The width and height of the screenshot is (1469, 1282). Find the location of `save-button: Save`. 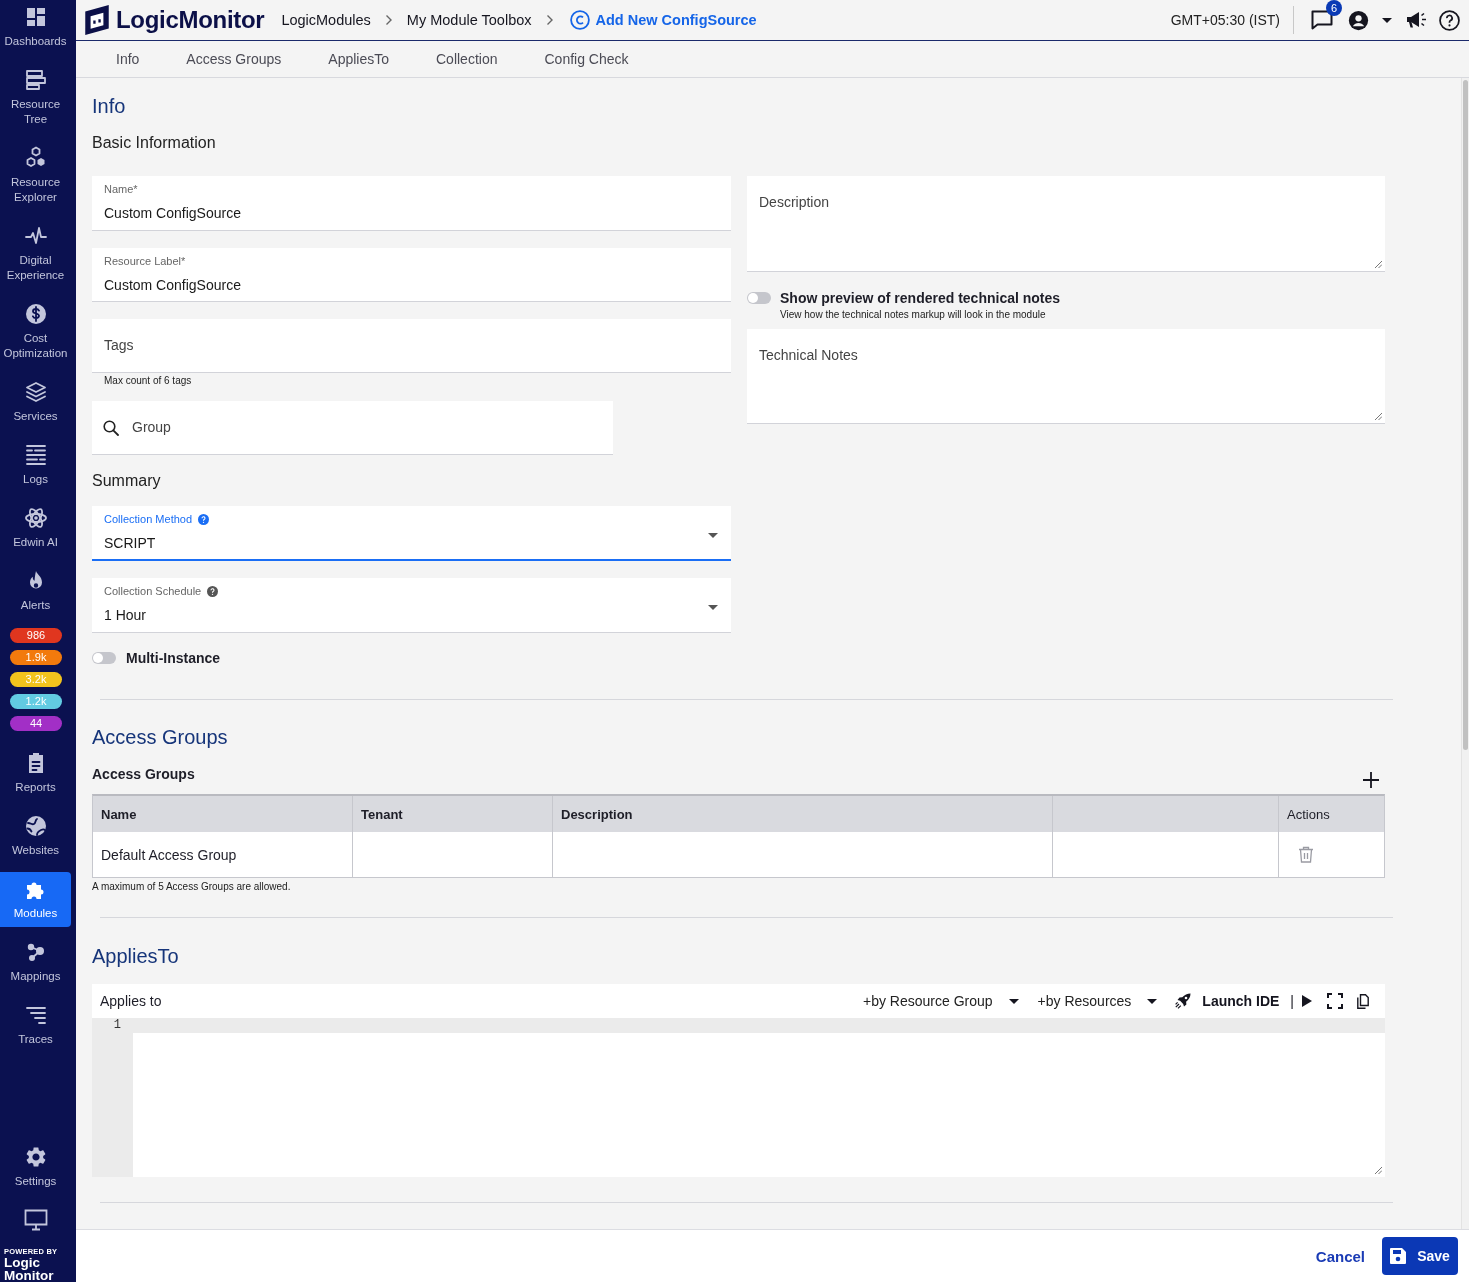

save-button: Save is located at coordinates (1420, 1256).